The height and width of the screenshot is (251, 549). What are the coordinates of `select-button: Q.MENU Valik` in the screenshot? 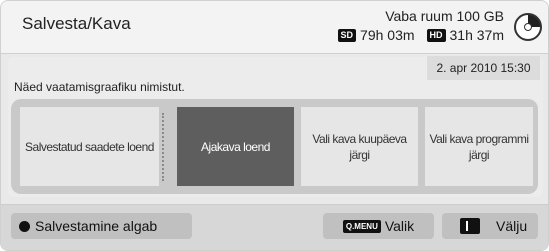 It's located at (378, 226).